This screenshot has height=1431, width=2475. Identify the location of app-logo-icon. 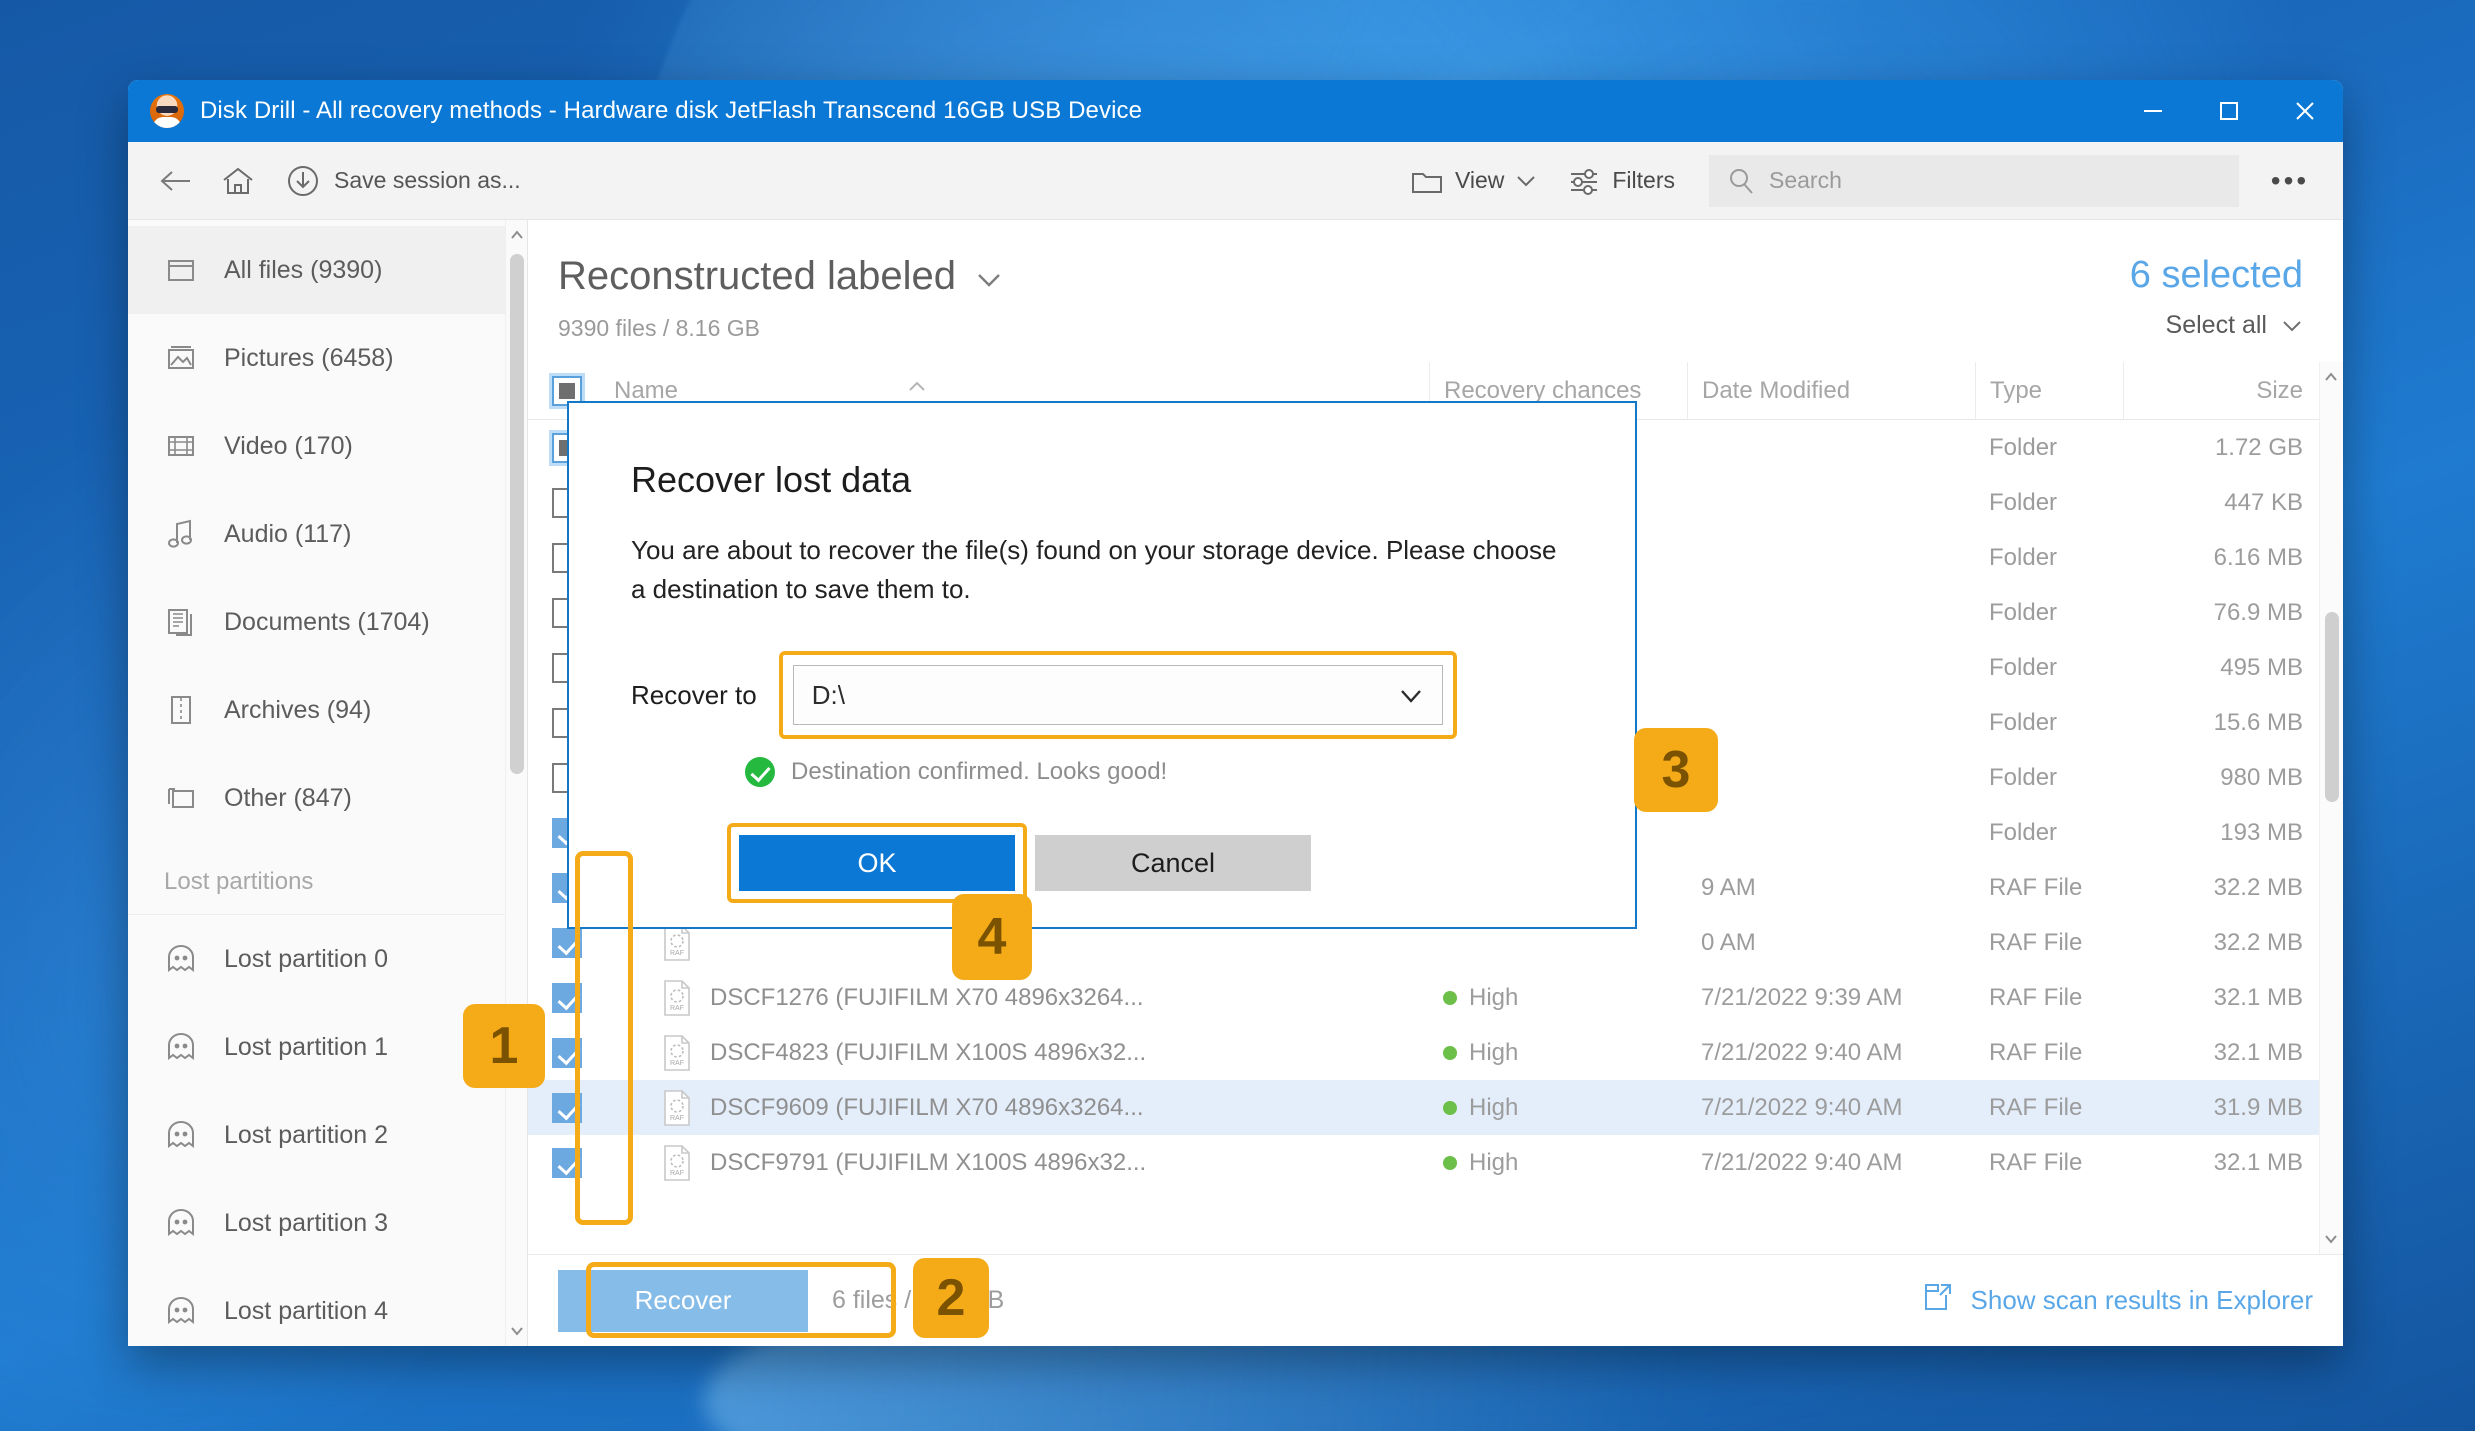
(167, 111).